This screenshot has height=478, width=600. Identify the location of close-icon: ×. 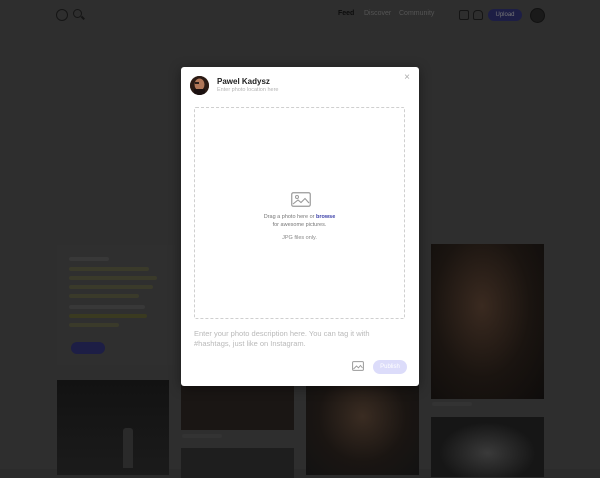
(407, 78).